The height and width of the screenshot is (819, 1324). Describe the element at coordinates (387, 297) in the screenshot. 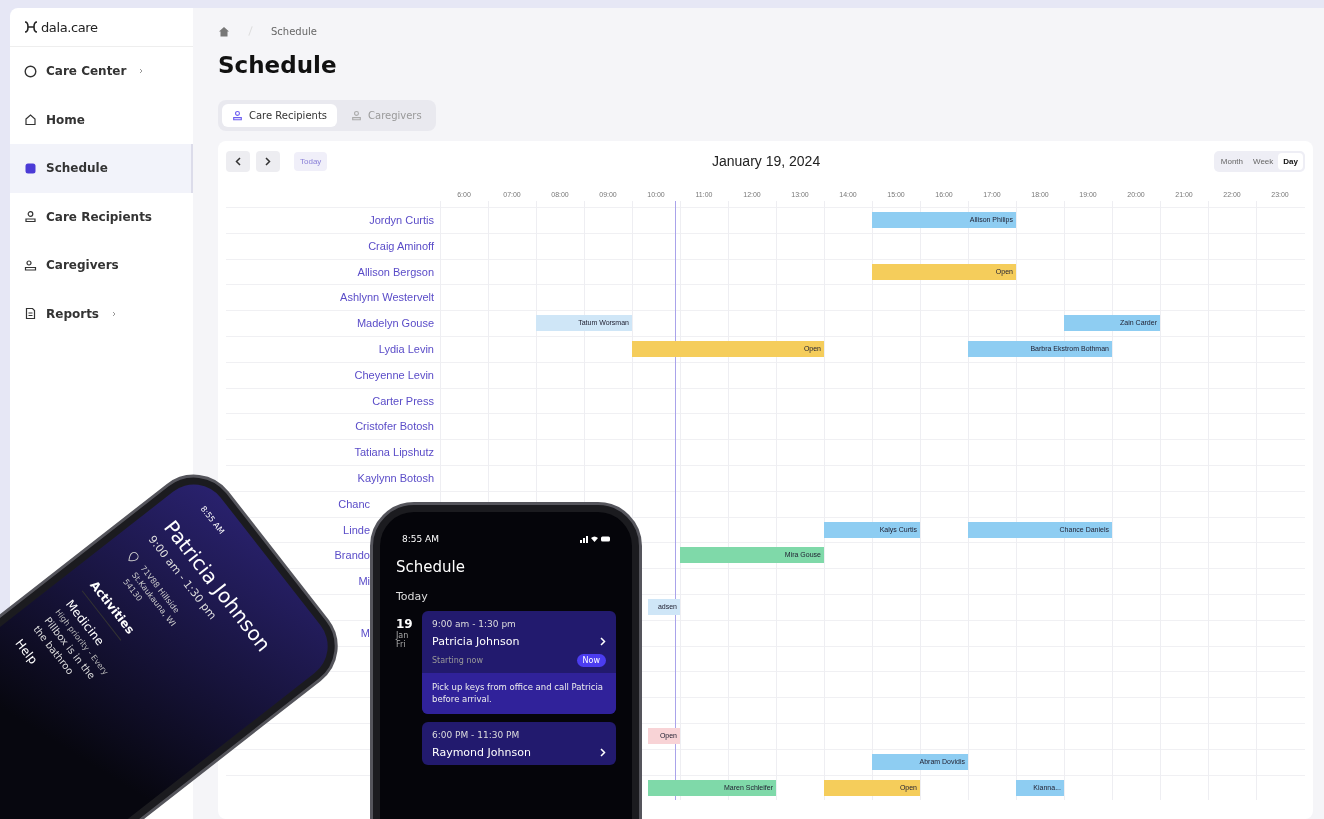

I see `care-recipient-name: Ashlynn Westervelt` at that location.